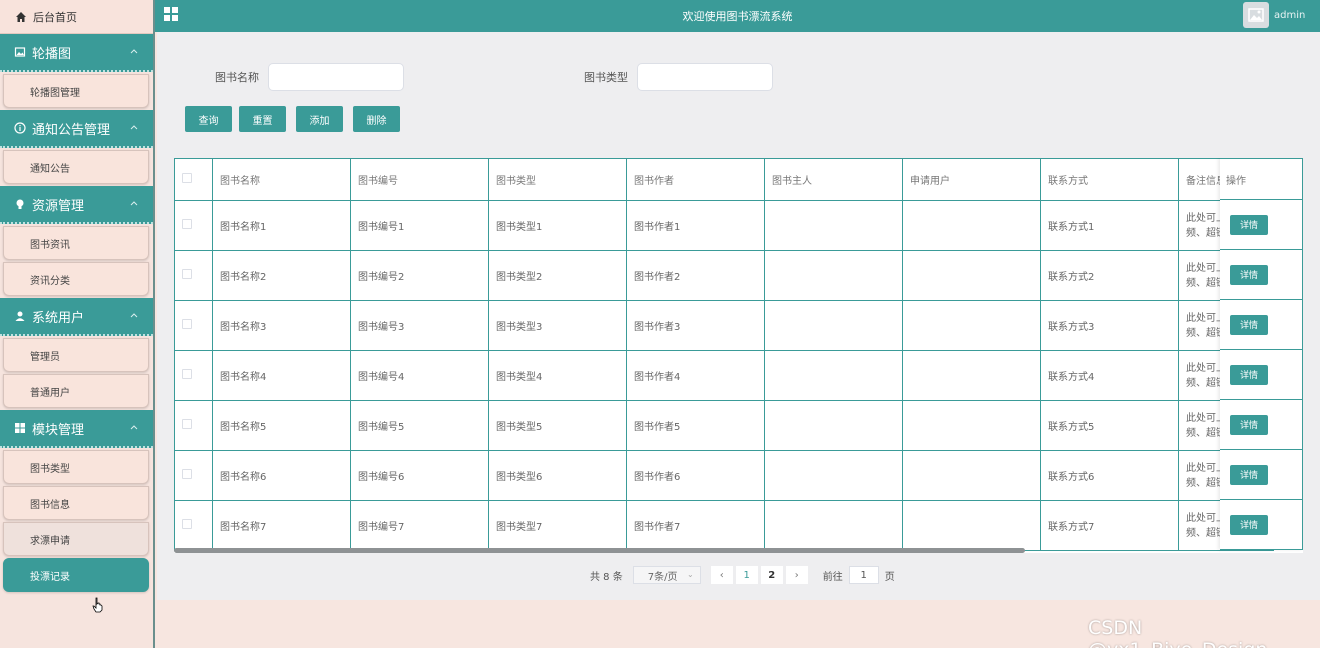 Image resolution: width=1320 pixels, height=648 pixels. Describe the element at coordinates (20, 52) in the screenshot. I see `image-icon` at that location.